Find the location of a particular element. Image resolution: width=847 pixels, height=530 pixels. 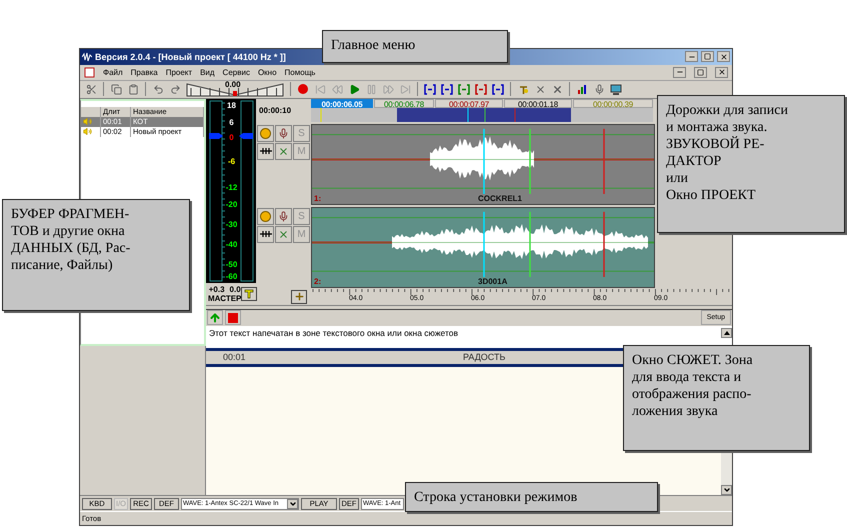

annotation-tooltip: Строка установки режимов is located at coordinates (531, 497).